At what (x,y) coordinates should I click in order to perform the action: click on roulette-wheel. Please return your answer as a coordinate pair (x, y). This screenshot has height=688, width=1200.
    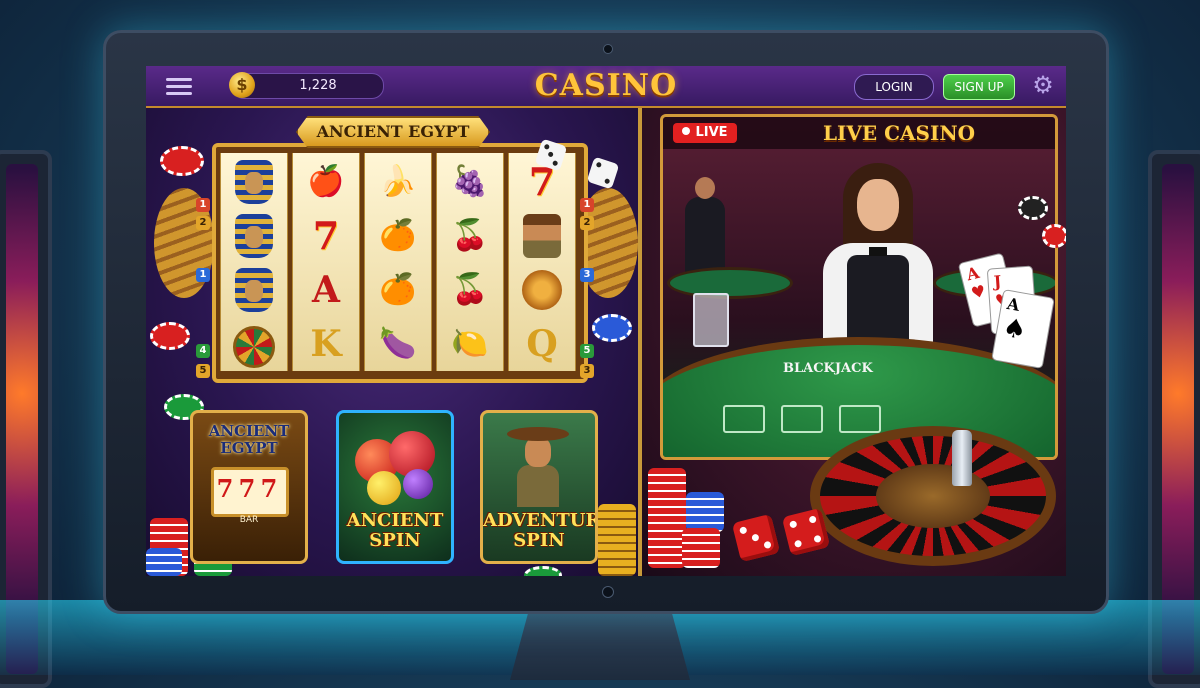
    Looking at the image, I should click on (933, 496).